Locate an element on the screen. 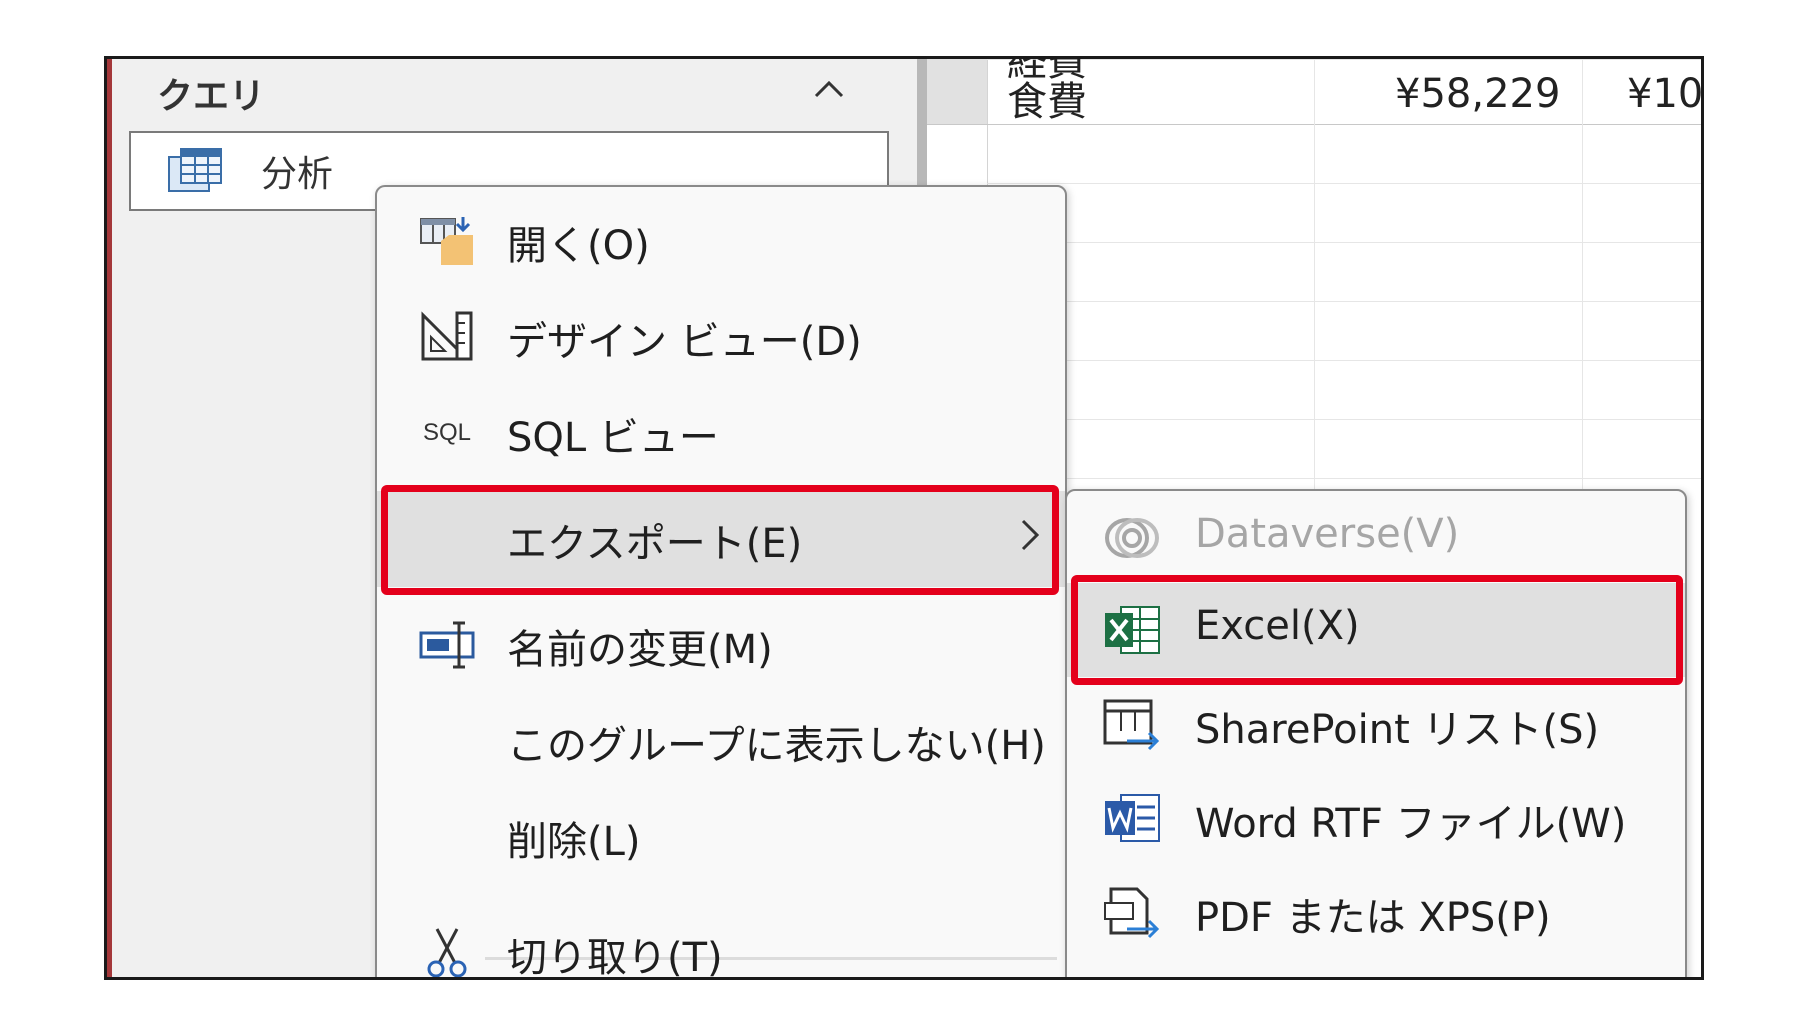 The width and height of the screenshot is (1800, 1033). submenu-item-label: SharePoint リスト(S) is located at coordinates (1397, 730).